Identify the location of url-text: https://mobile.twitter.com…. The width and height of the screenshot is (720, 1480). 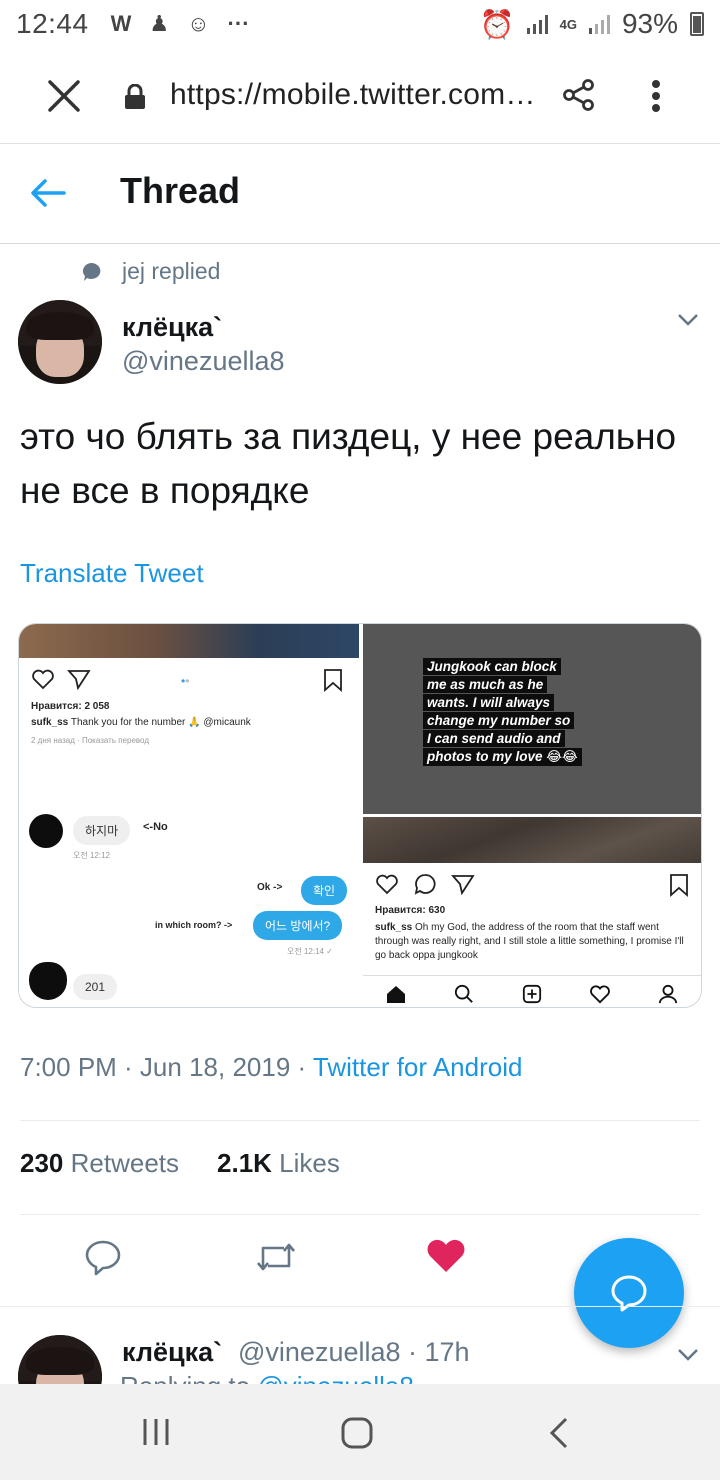
(353, 95).